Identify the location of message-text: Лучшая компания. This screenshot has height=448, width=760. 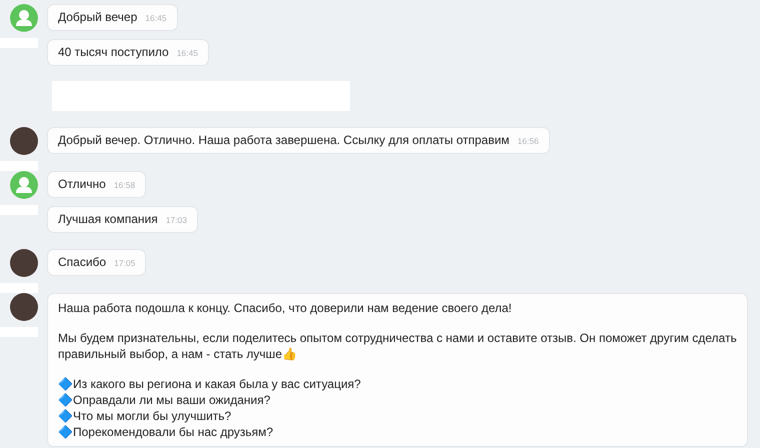
(108, 219).